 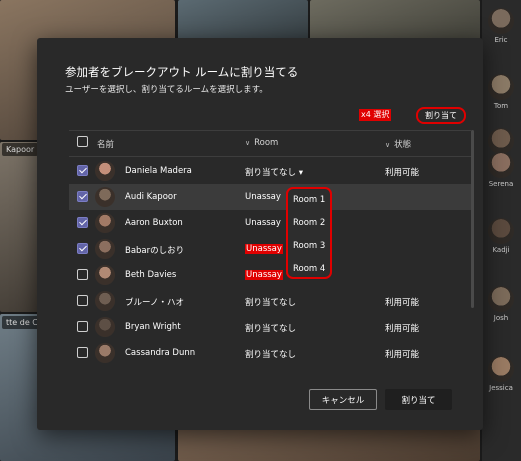 What do you see at coordinates (501, 318) in the screenshot?
I see `rail-participant-name: Josh` at bounding box center [501, 318].